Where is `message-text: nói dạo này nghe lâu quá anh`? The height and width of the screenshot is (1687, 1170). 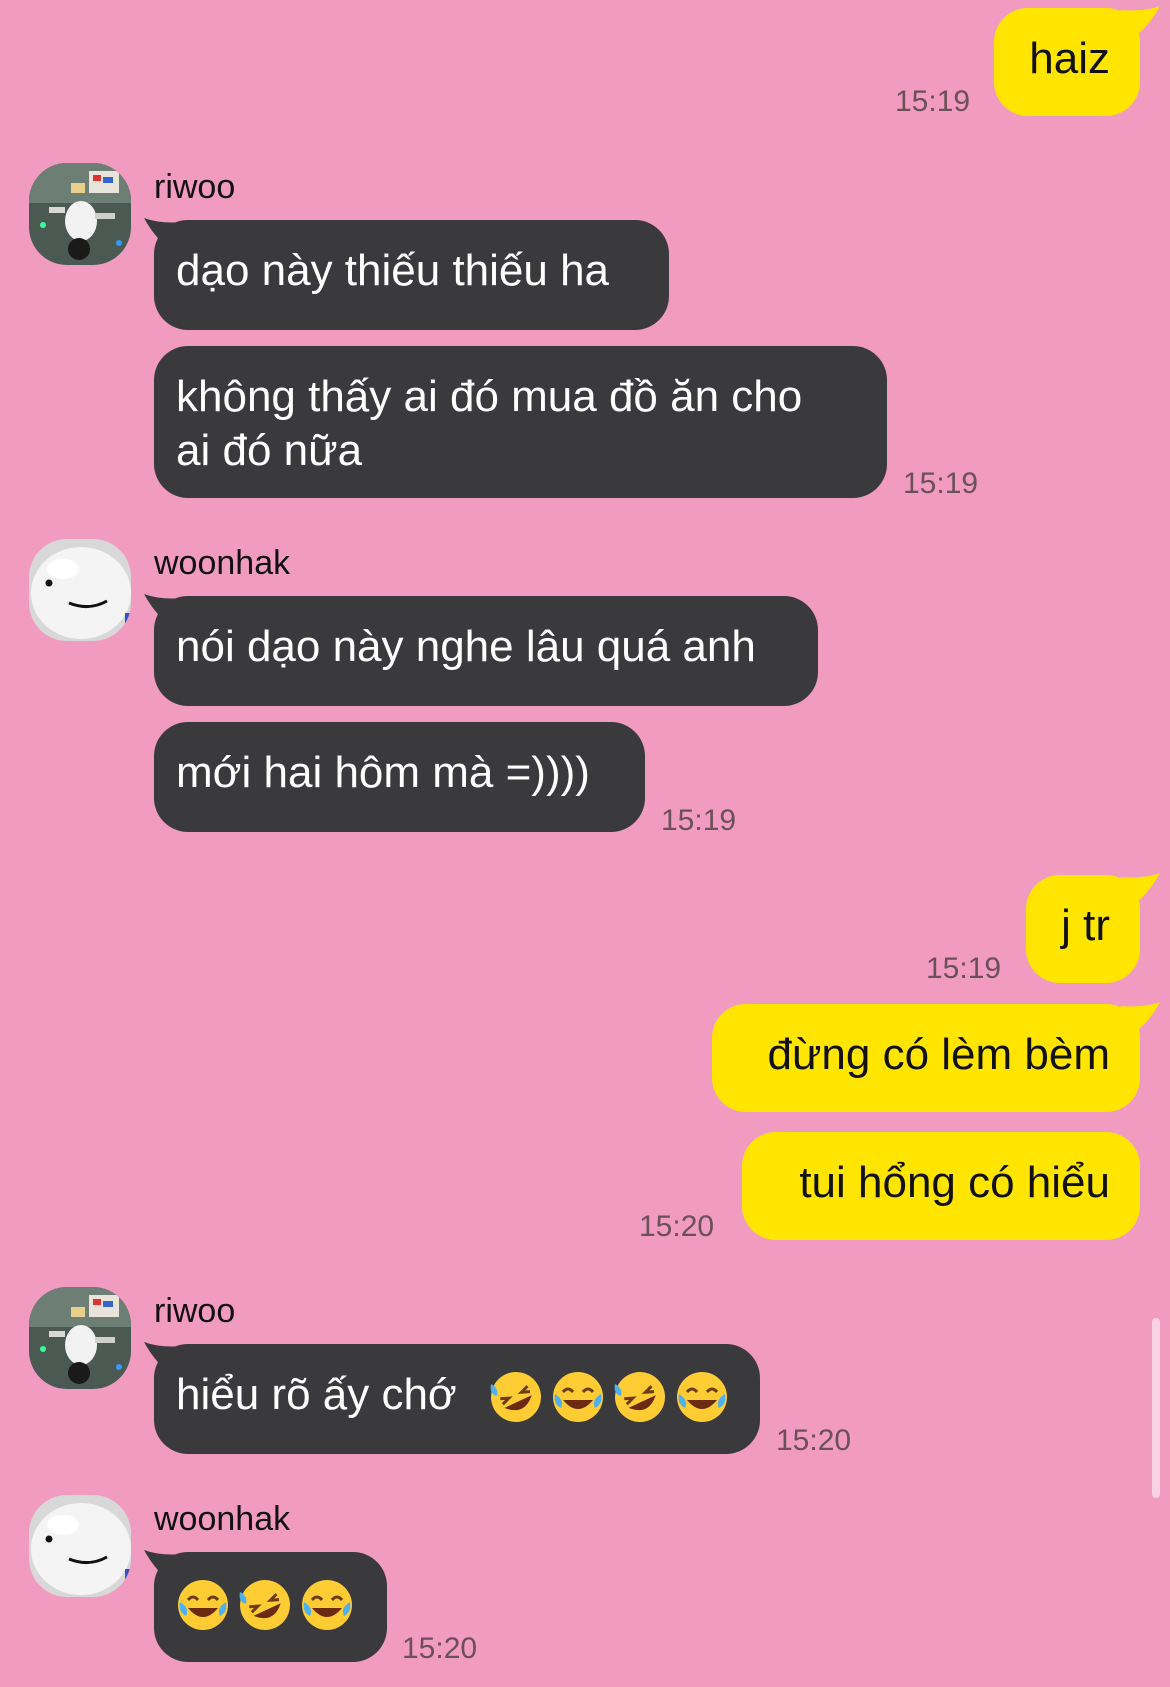
message-text: nói dạo này nghe lâu quá anh is located at coordinates (466, 646).